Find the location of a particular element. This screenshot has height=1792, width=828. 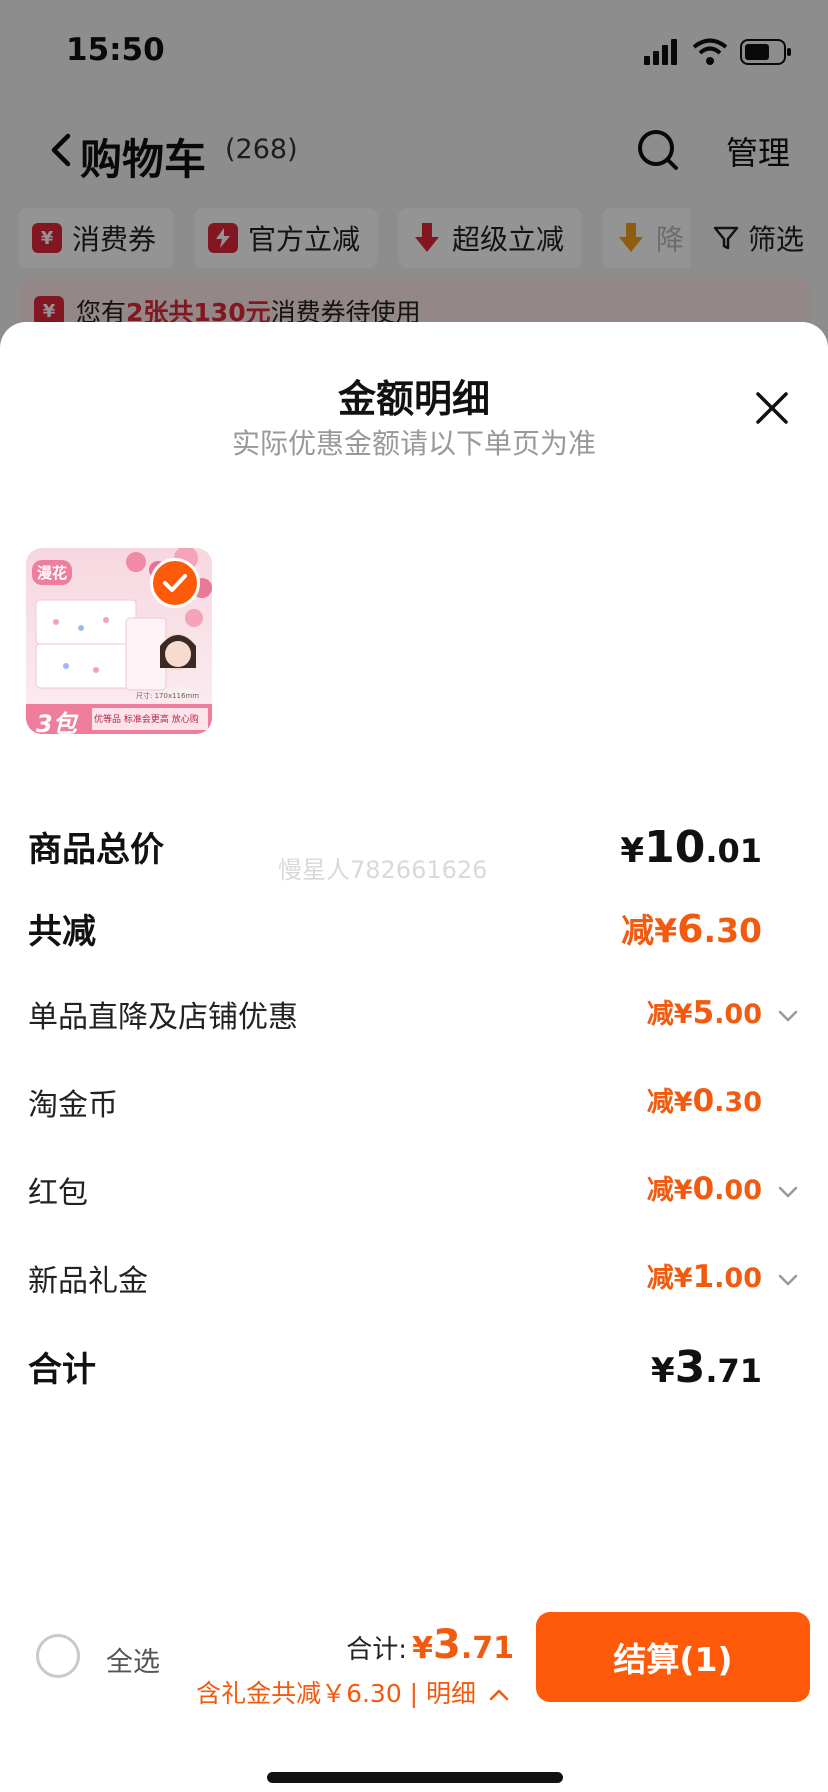

footer-sum: 合计: ¥3.71 is located at coordinates (430, 1645).